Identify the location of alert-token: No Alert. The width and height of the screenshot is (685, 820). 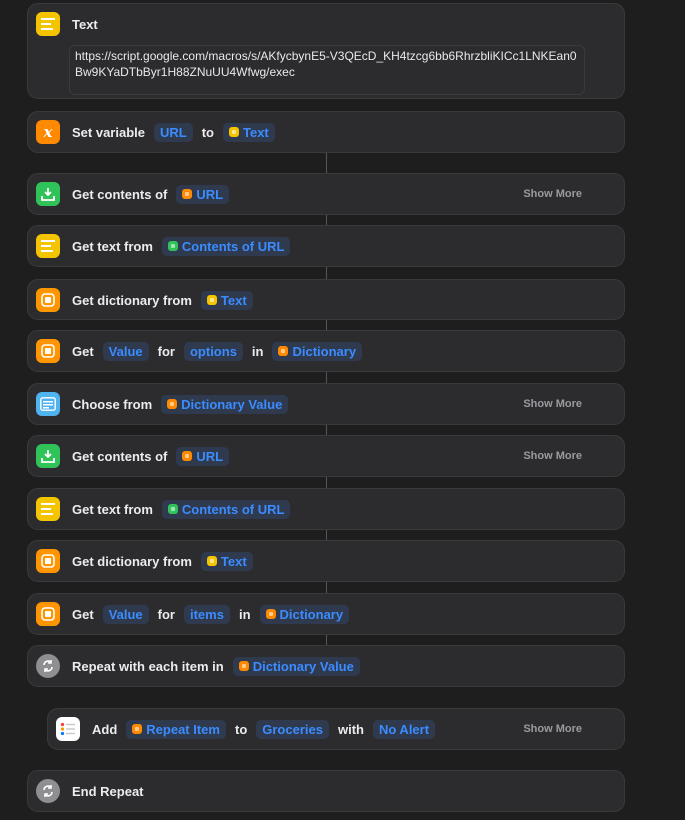
(404, 729).